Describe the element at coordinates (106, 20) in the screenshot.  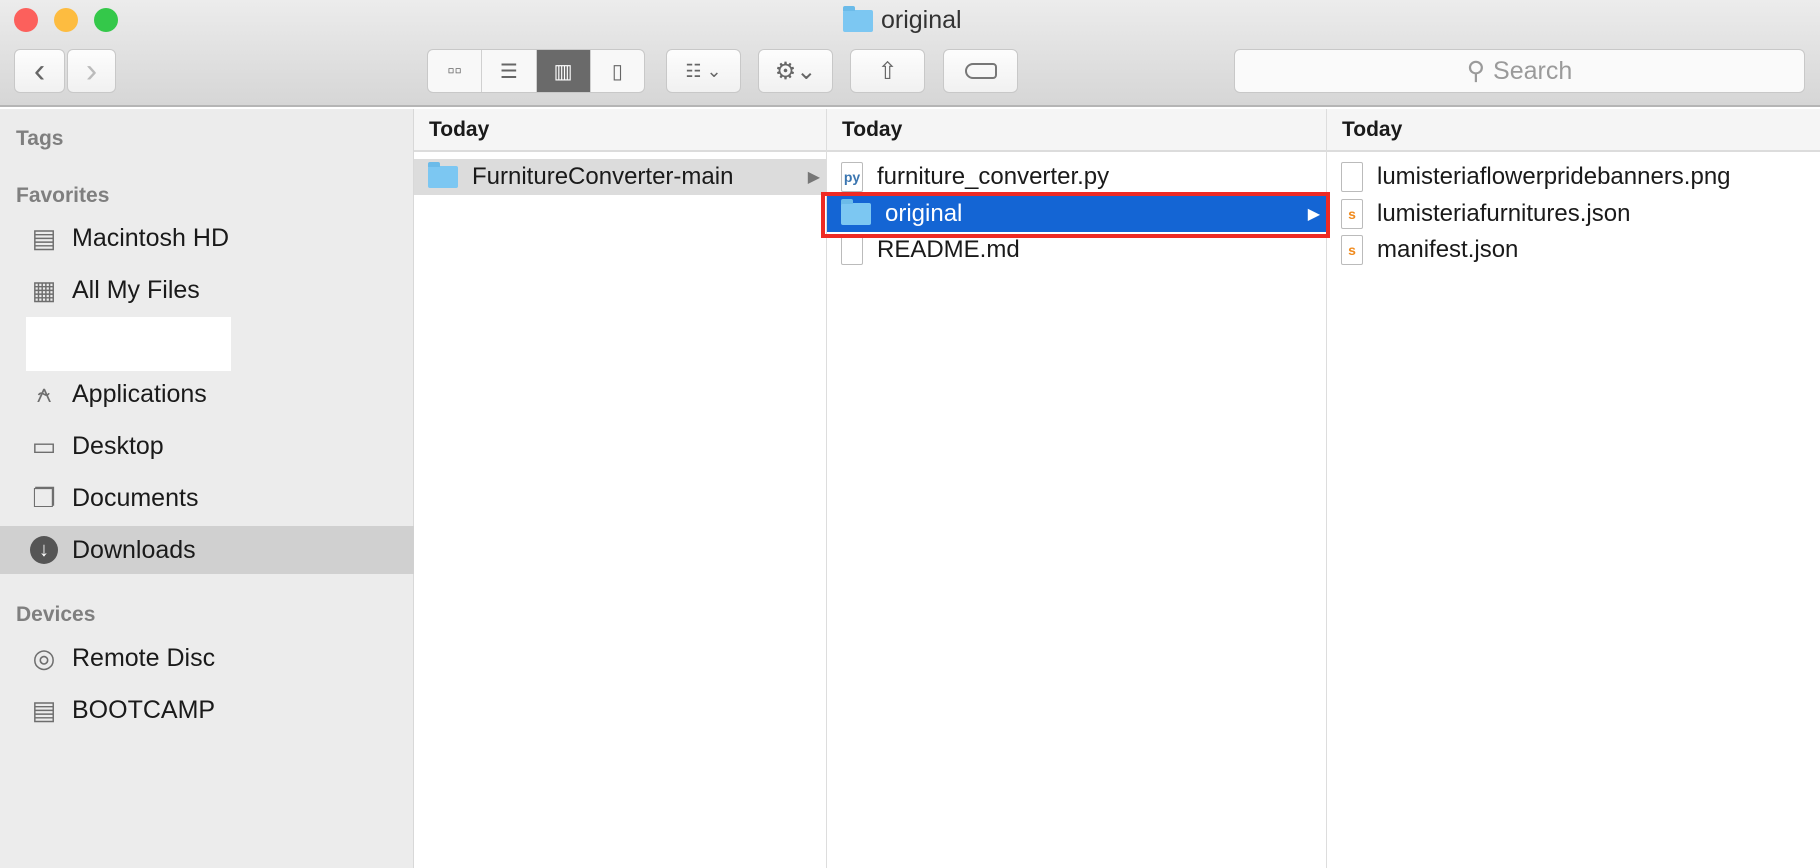
I see `zoom-button` at that location.